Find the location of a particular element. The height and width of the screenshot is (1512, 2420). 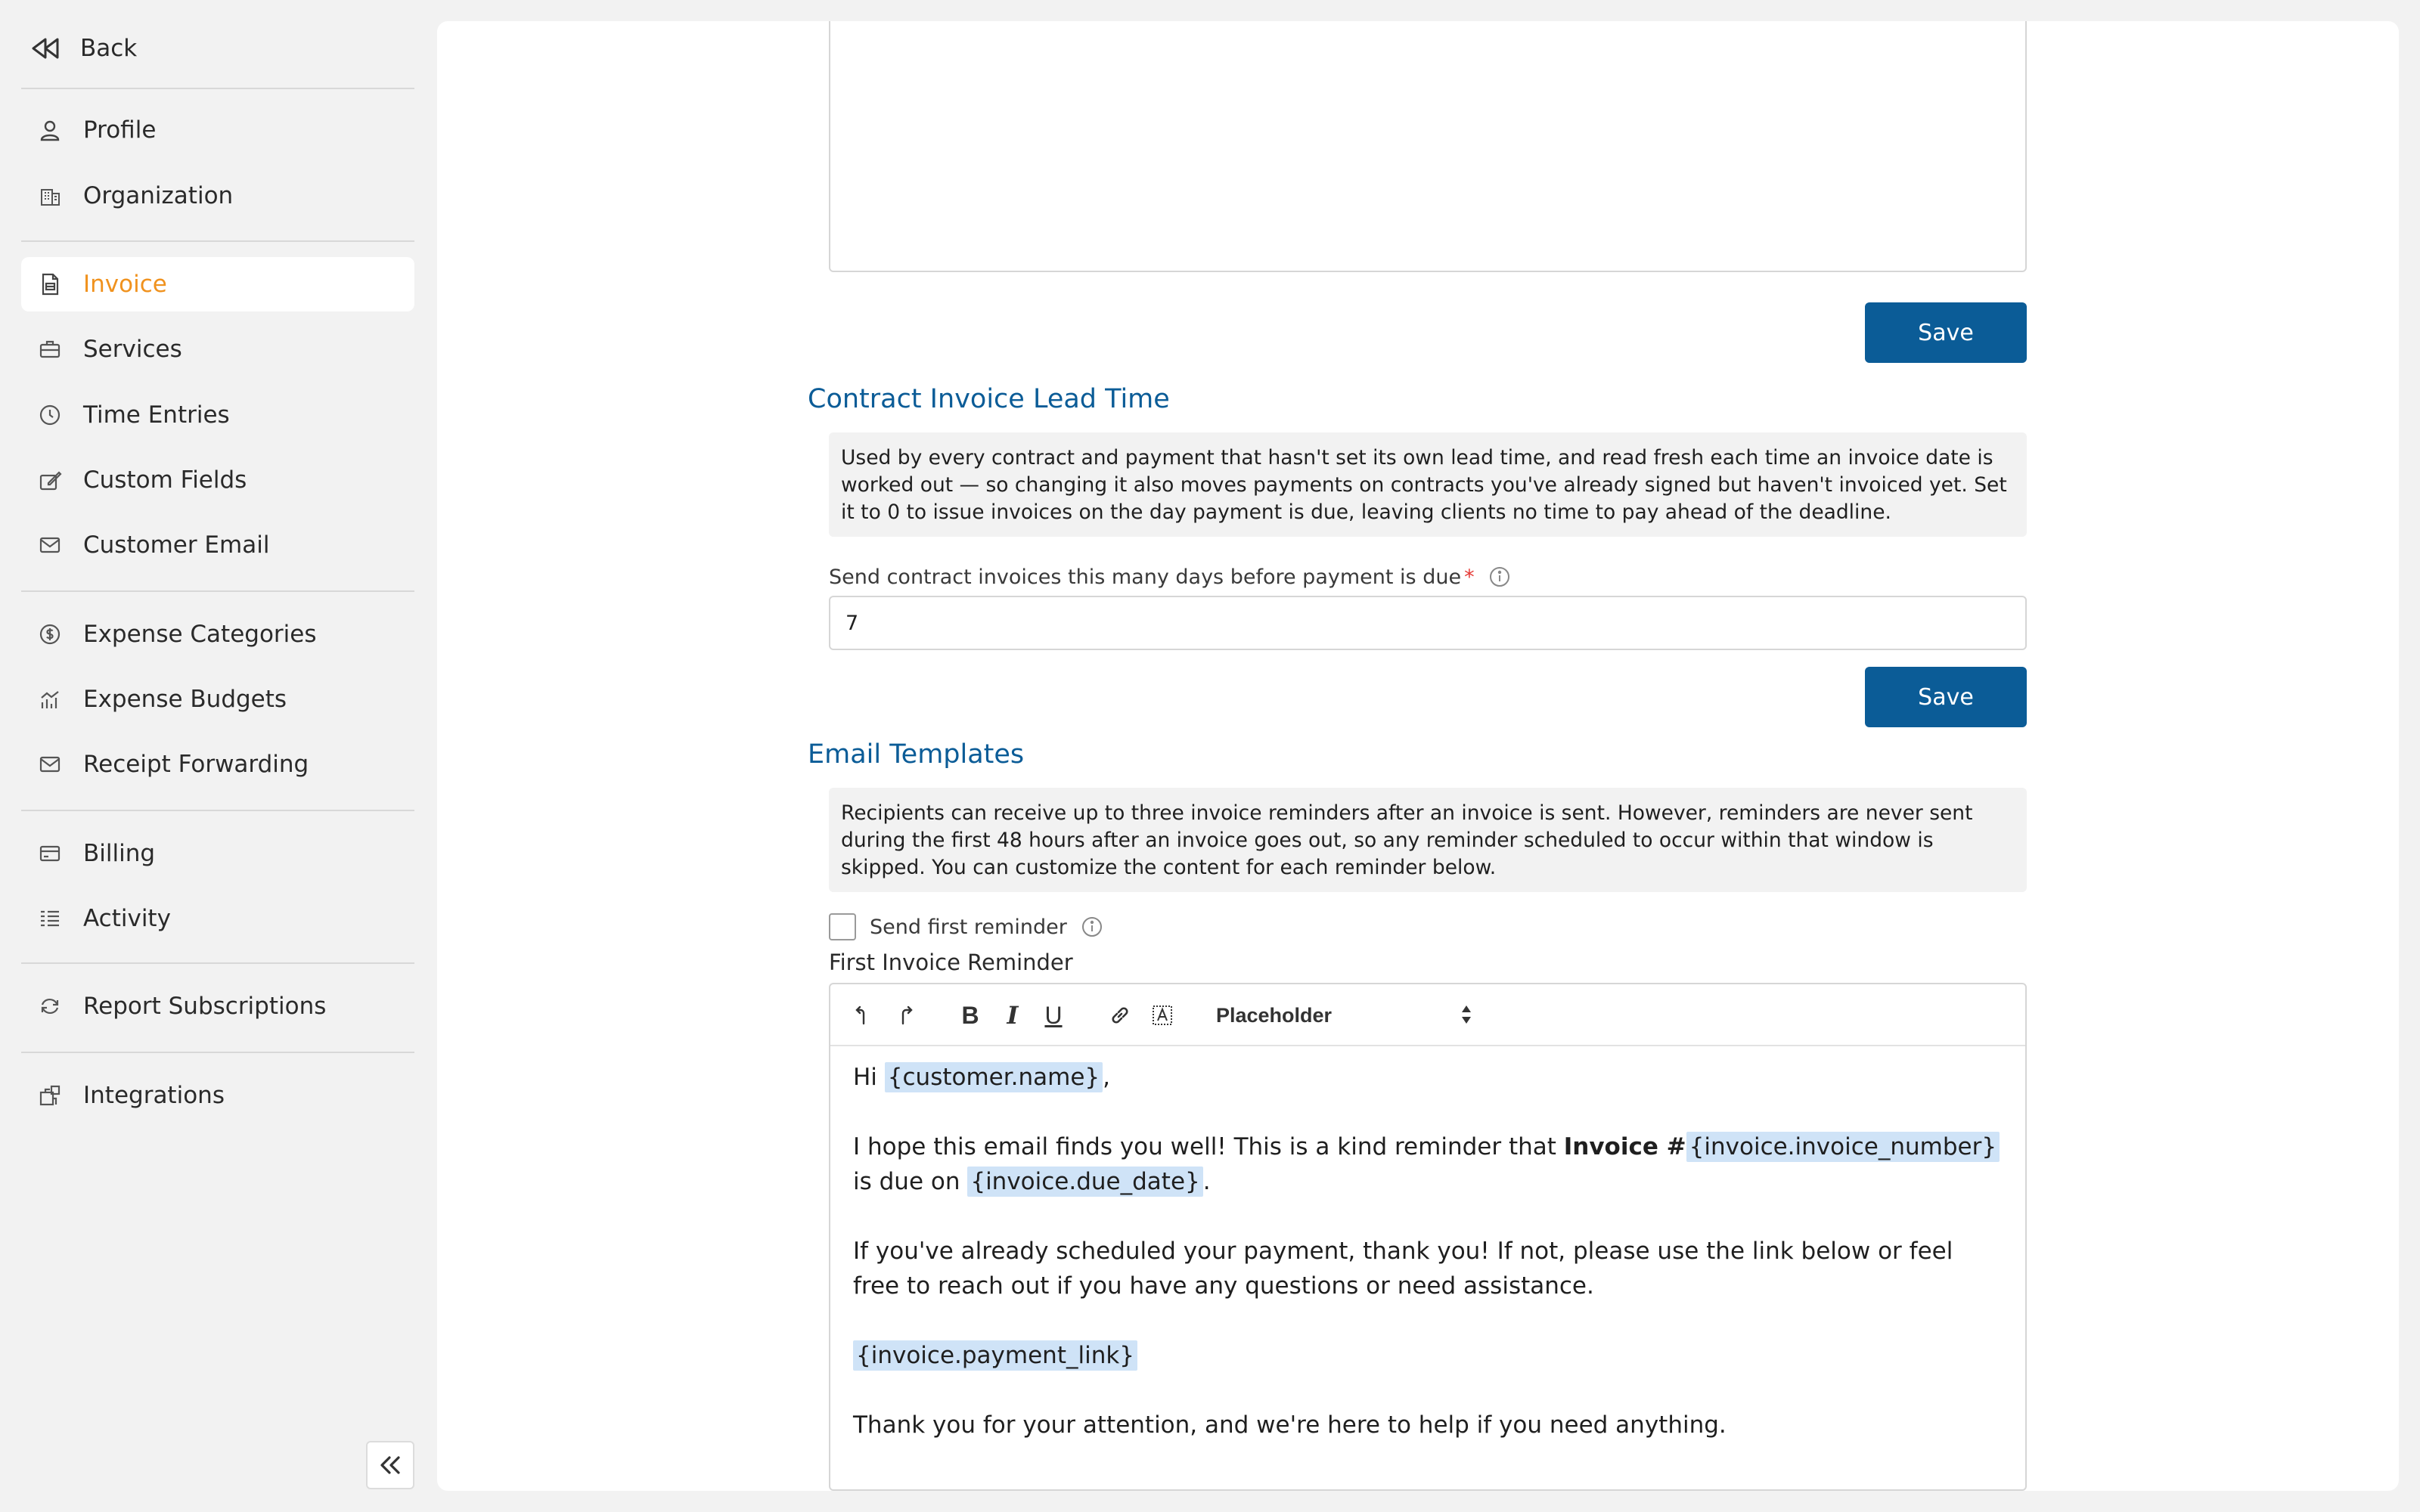

sidebar-item-report-subscriptions: Report Subscriptions is located at coordinates (217, 1006).